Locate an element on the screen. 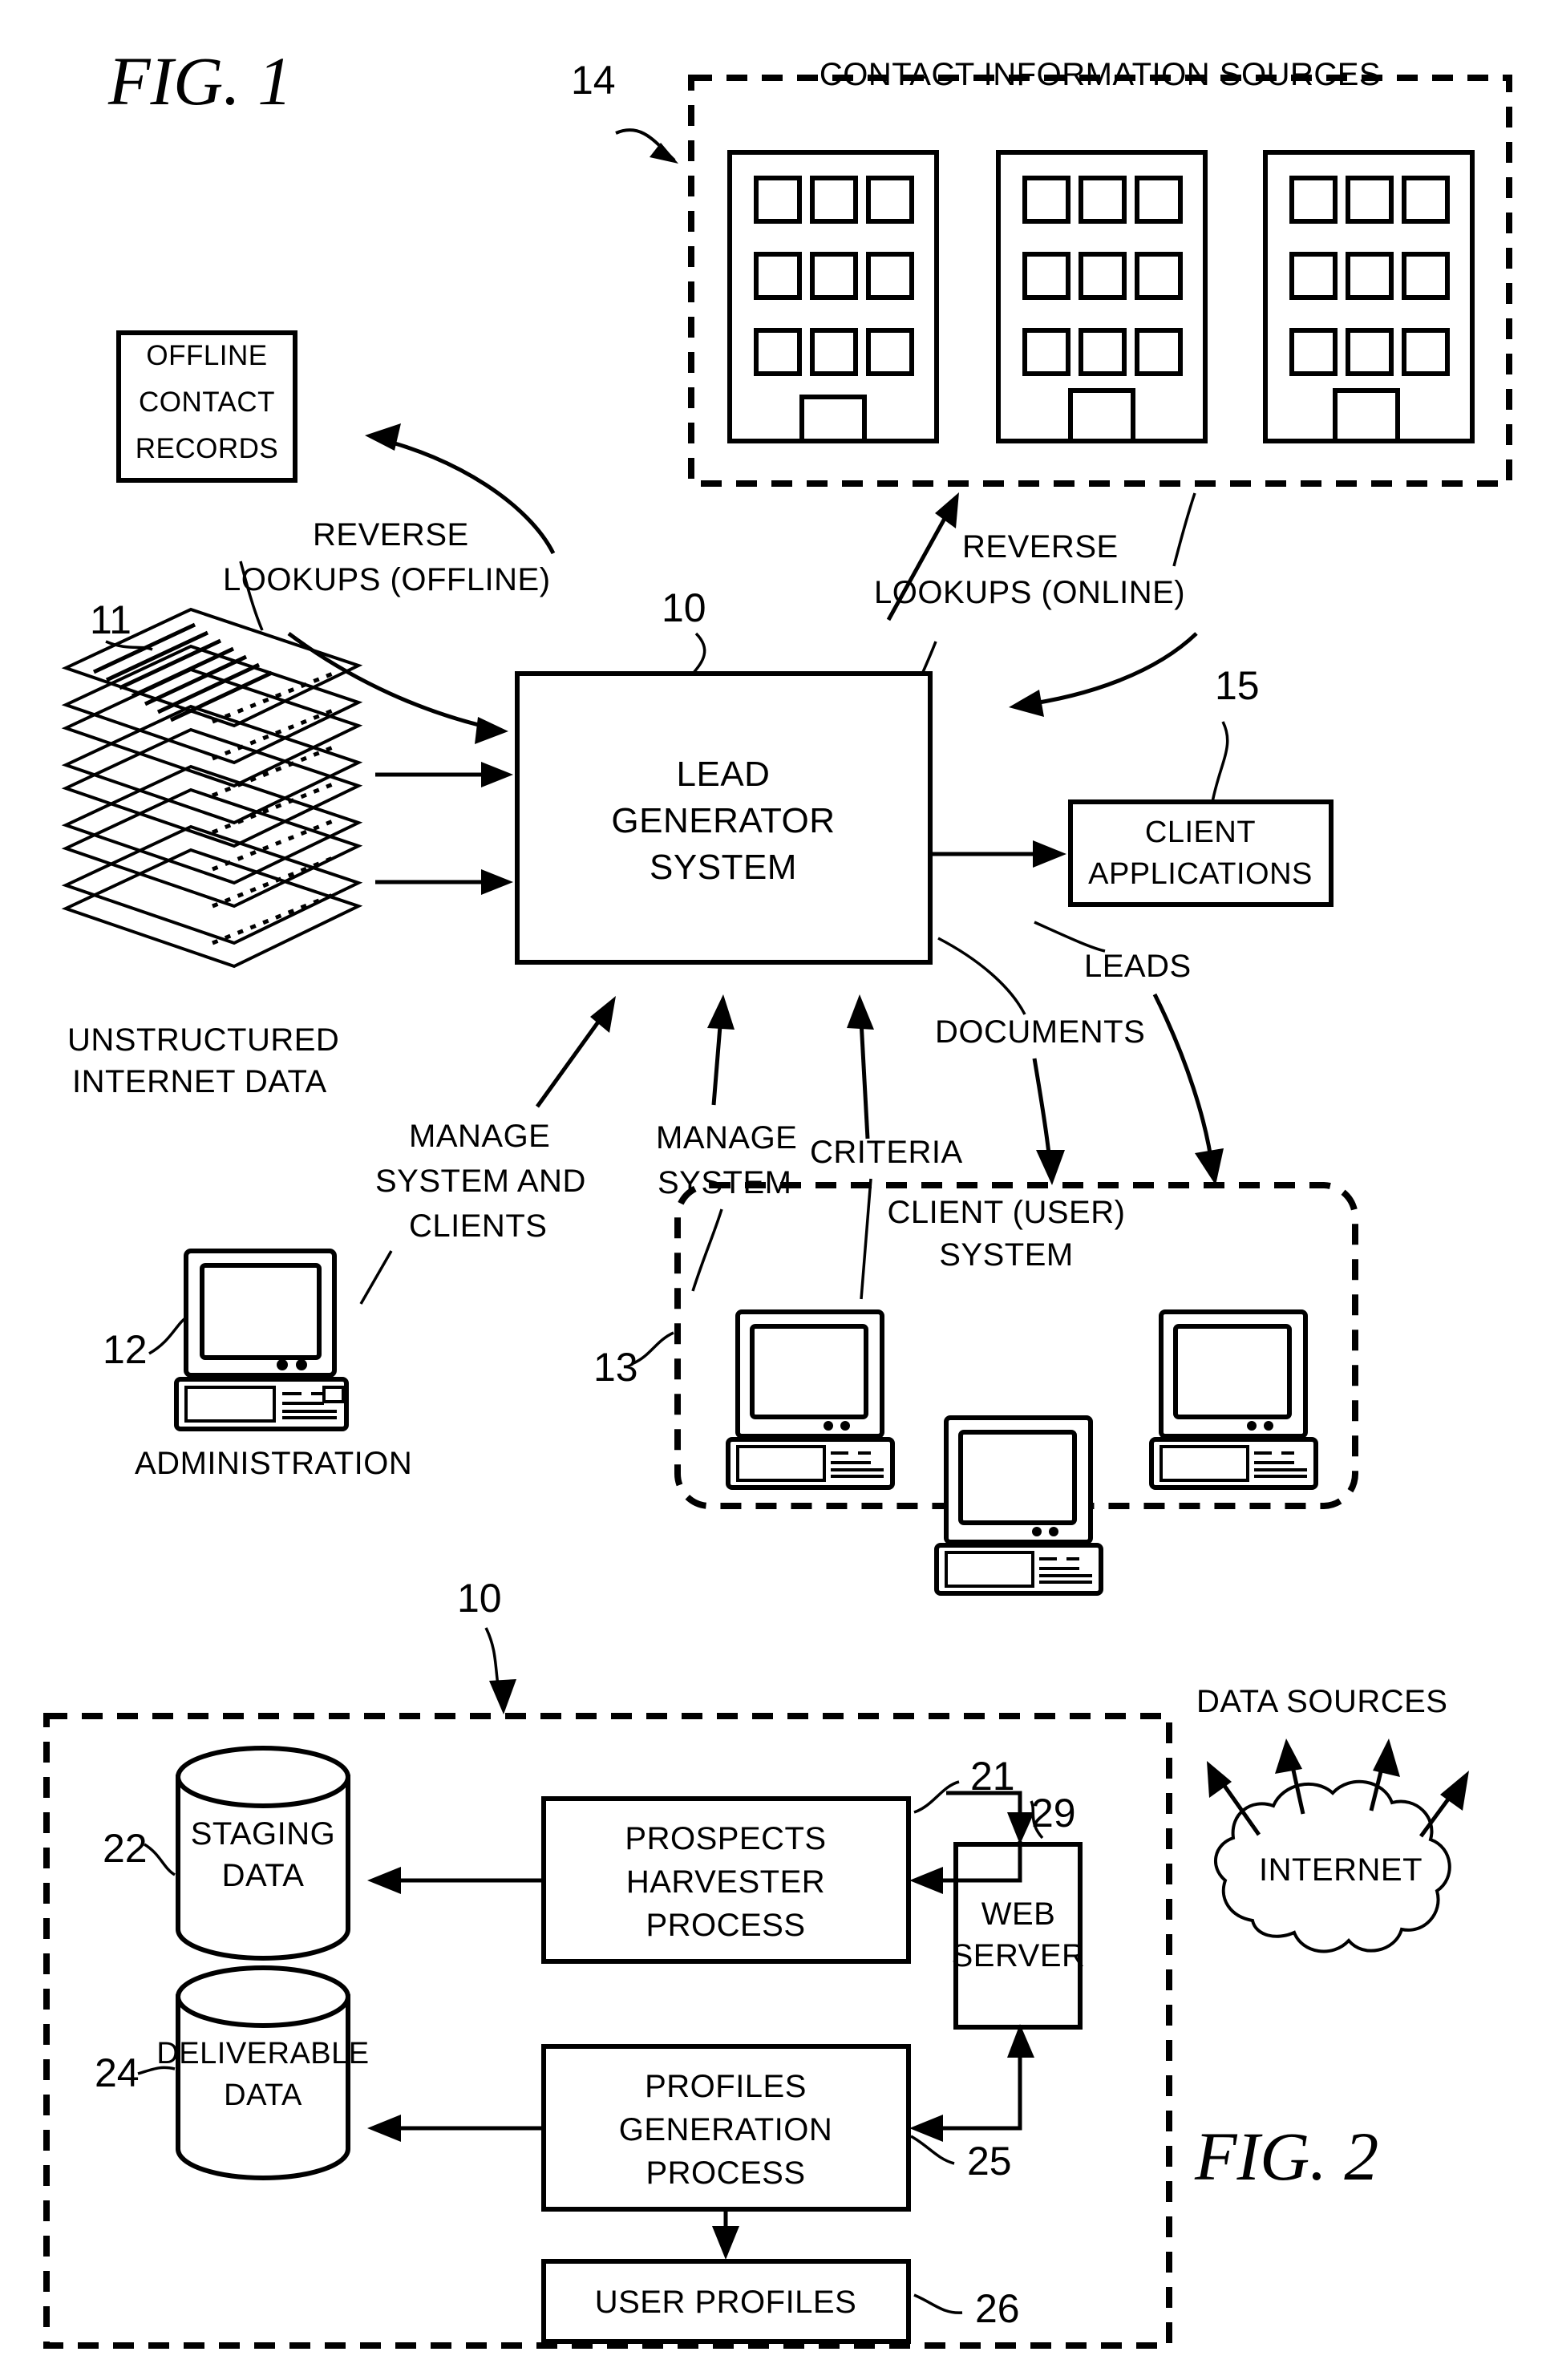  ref-10-leader-fig1 is located at coordinates (698, 654).